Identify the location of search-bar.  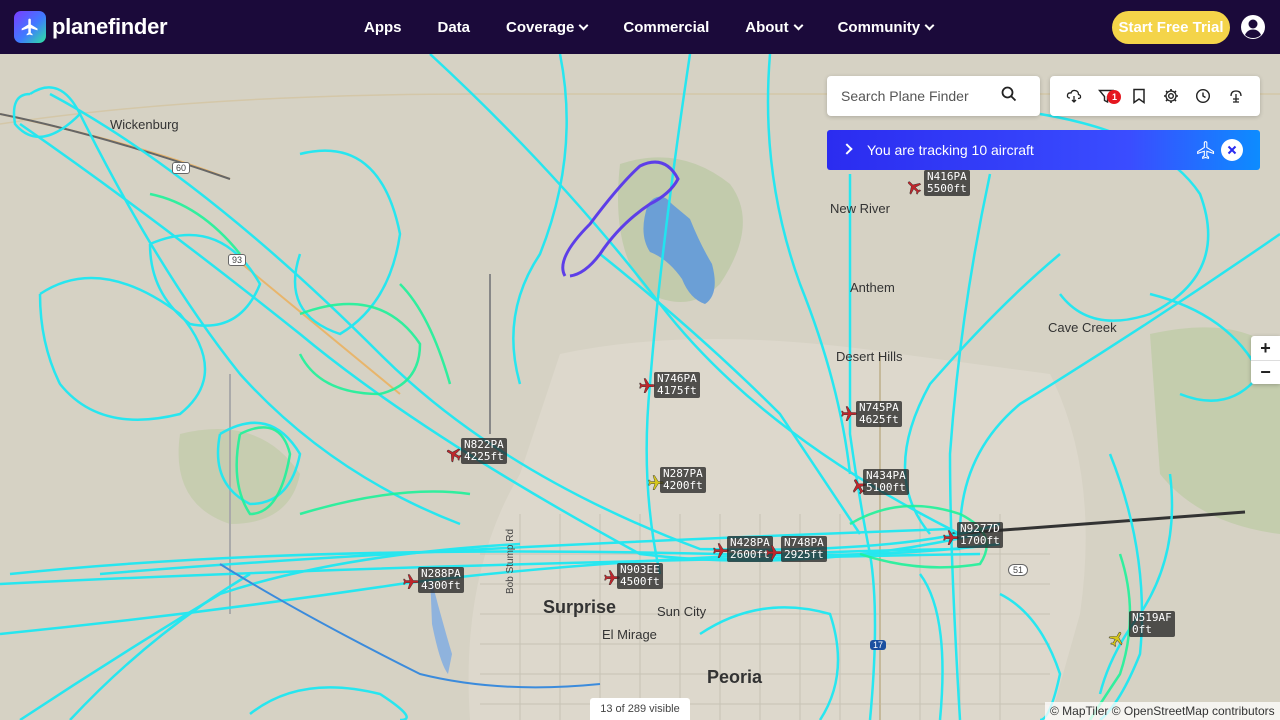
(933, 96).